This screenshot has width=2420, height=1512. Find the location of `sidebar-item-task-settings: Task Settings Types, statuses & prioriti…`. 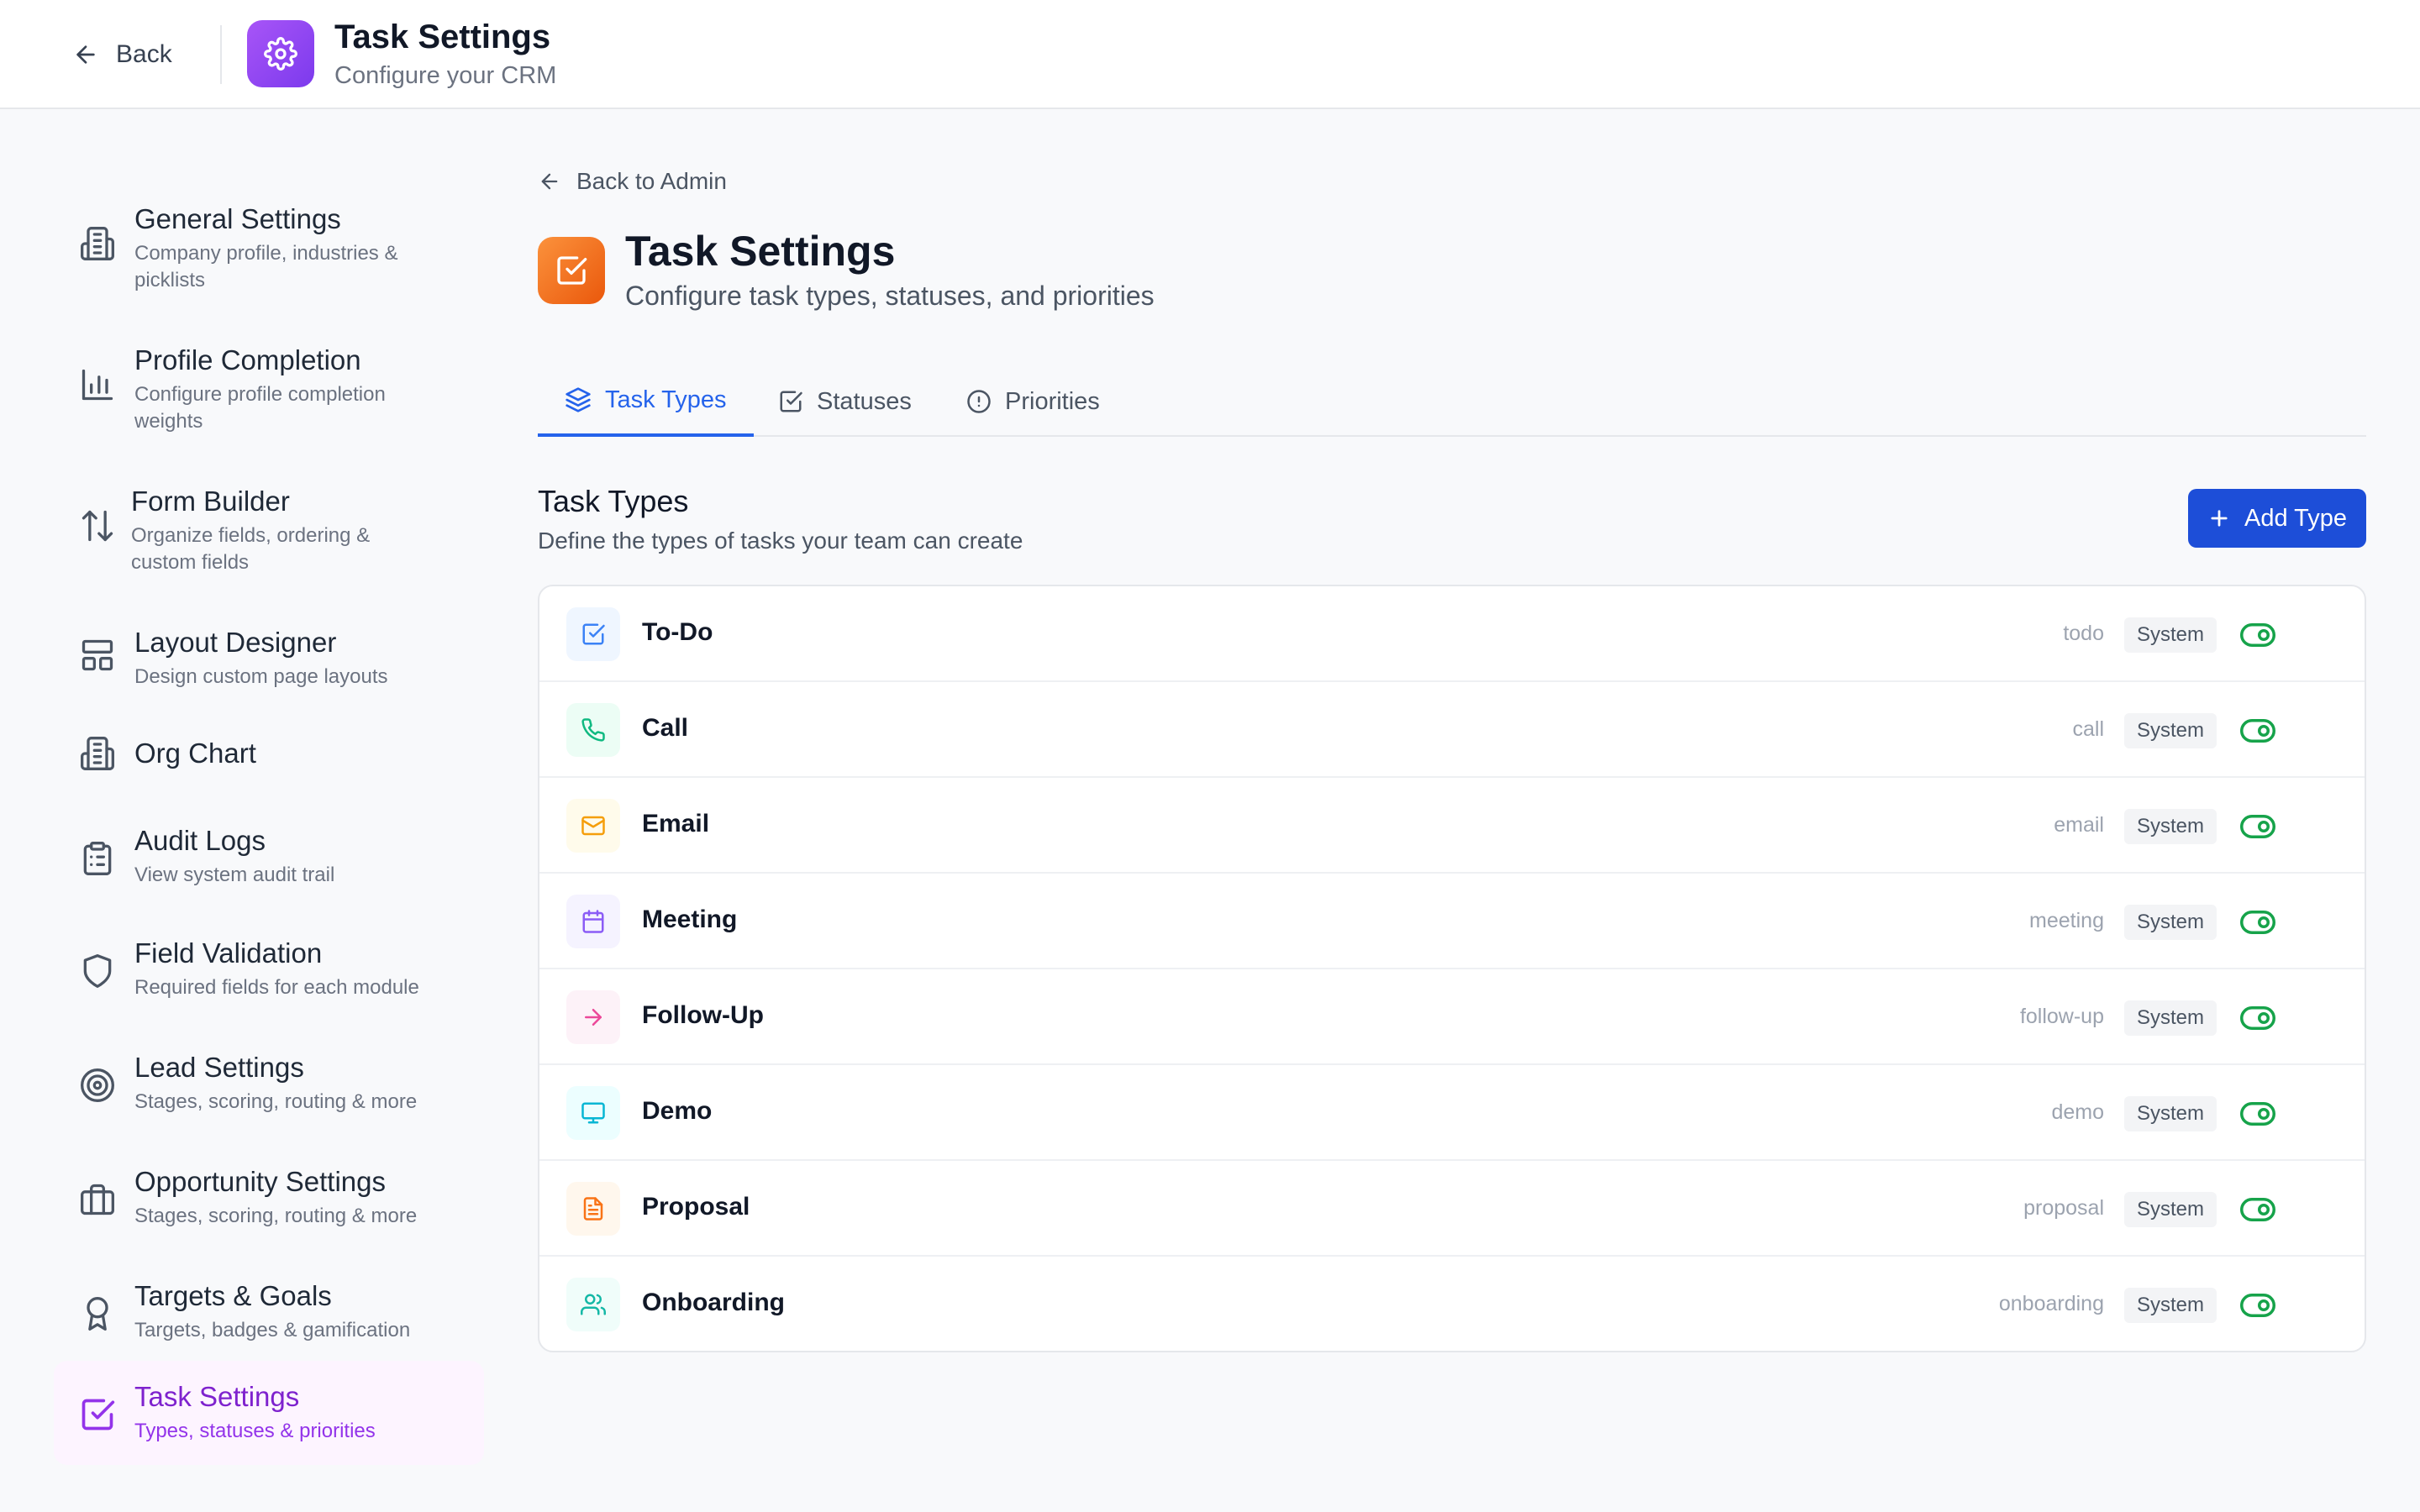

sidebar-item-task-settings: Task Settings Types, statuses & prioriti… is located at coordinates (269, 1413).